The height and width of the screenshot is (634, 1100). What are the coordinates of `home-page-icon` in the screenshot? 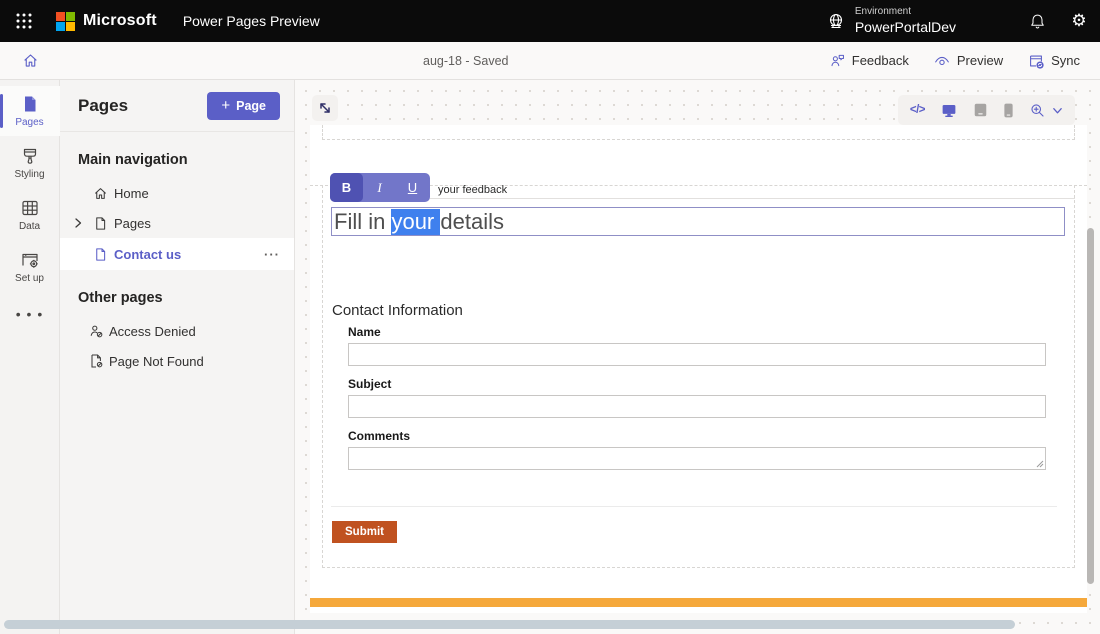 It's located at (100, 193).